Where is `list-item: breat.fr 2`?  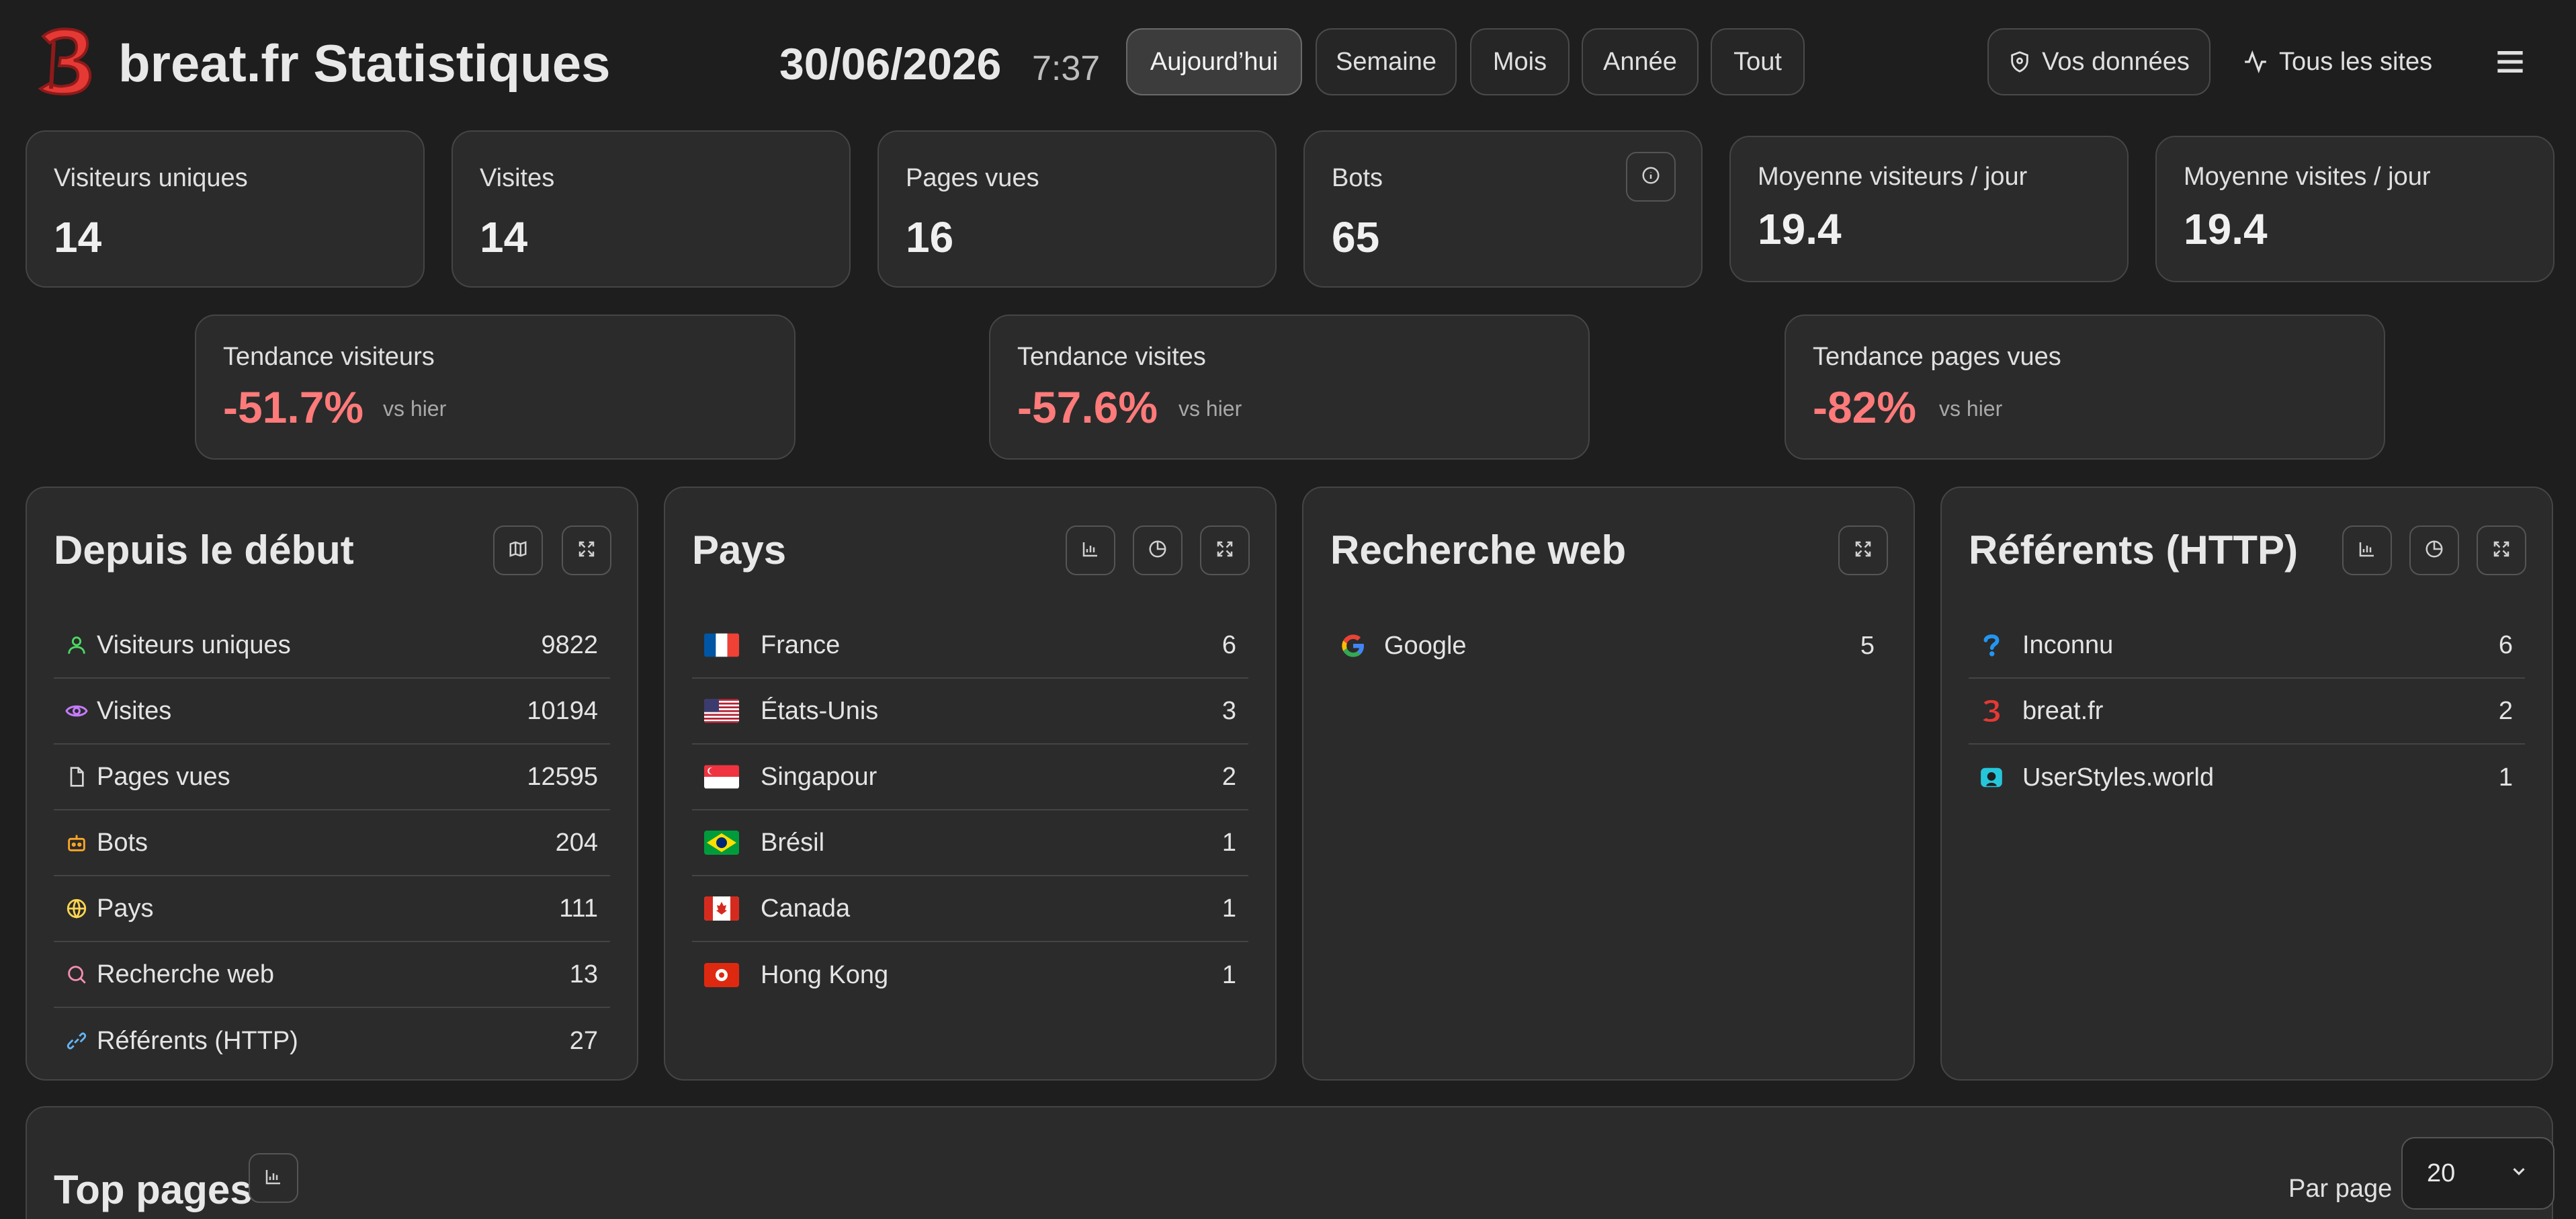 list-item: breat.fr 2 is located at coordinates (2247, 712).